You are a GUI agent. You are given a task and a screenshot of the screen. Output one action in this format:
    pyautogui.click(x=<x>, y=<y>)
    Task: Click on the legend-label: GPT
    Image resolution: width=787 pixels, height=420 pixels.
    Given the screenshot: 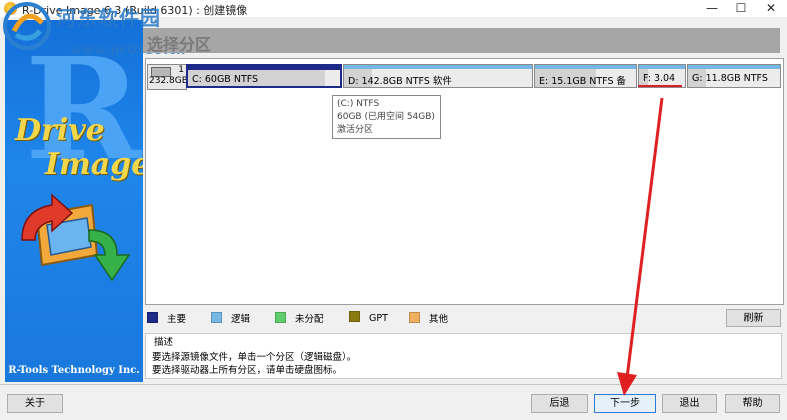 What is the action you would take?
    pyautogui.click(x=378, y=318)
    